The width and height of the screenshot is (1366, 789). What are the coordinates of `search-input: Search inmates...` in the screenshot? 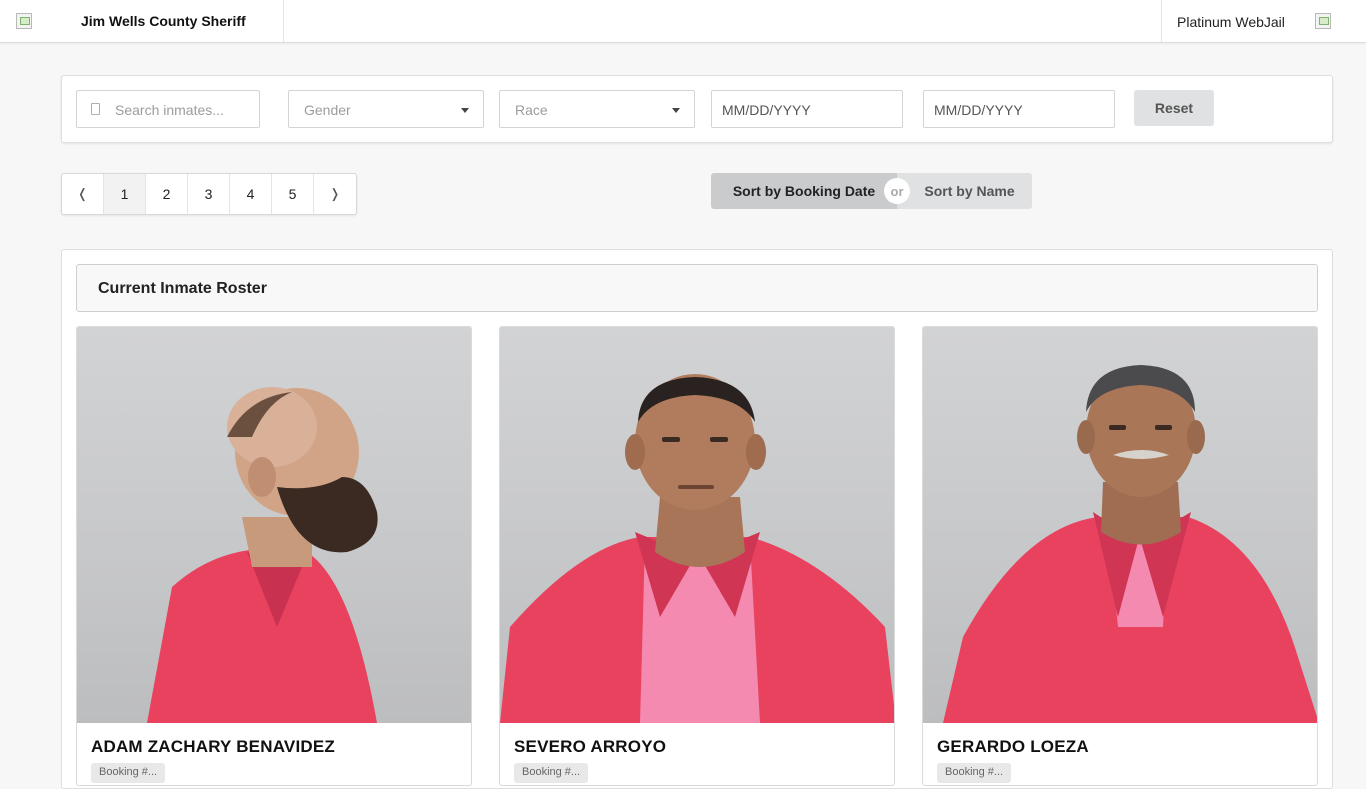 It's located at (168, 109).